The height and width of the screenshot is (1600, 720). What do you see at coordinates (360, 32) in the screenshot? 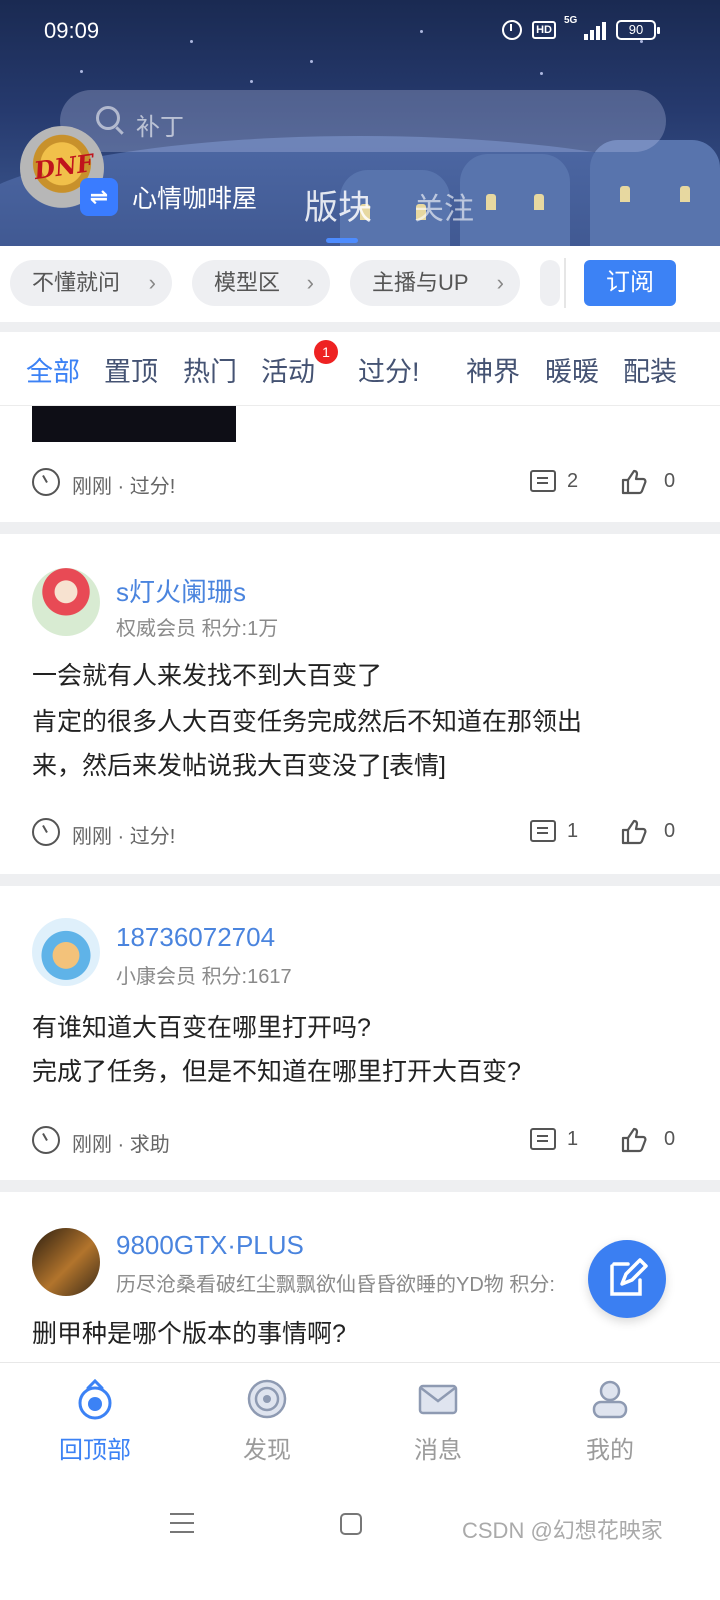
I see `status-bar: 09:09 HD 5G 90` at bounding box center [360, 32].